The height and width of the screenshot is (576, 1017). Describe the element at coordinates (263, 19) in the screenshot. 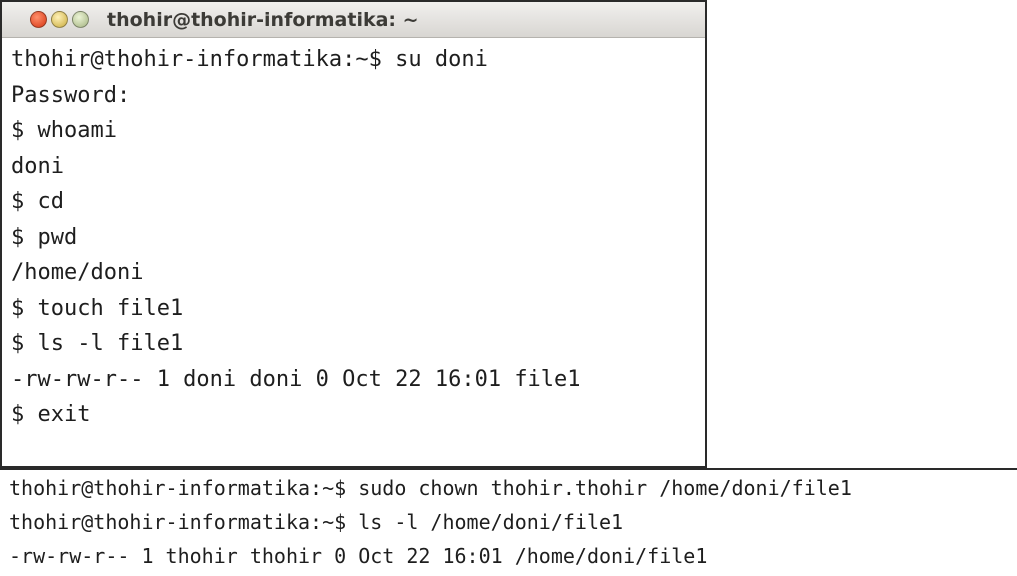

I see `window-title: thohir@thohir-informatika: ~` at that location.